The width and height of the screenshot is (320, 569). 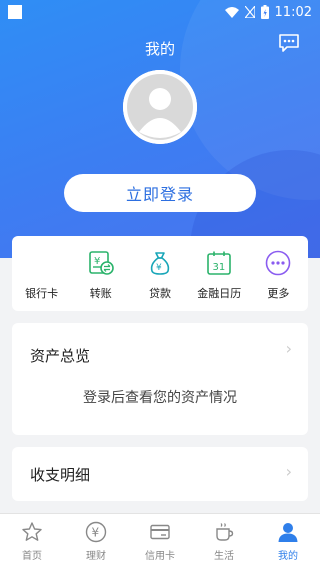 What do you see at coordinates (159, 49) in the screenshot?
I see `page-title: 我的` at bounding box center [159, 49].